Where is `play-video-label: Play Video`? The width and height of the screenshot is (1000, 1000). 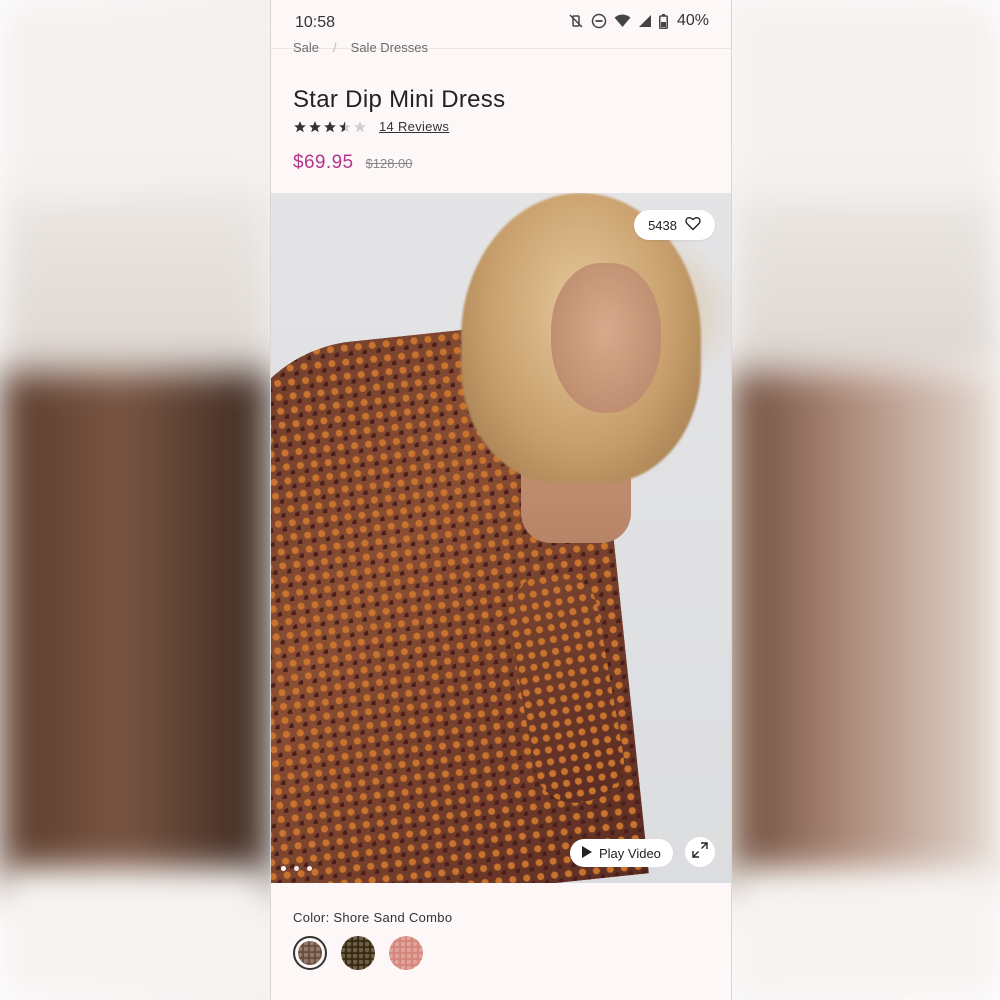
play-video-label: Play Video is located at coordinates (630, 853).